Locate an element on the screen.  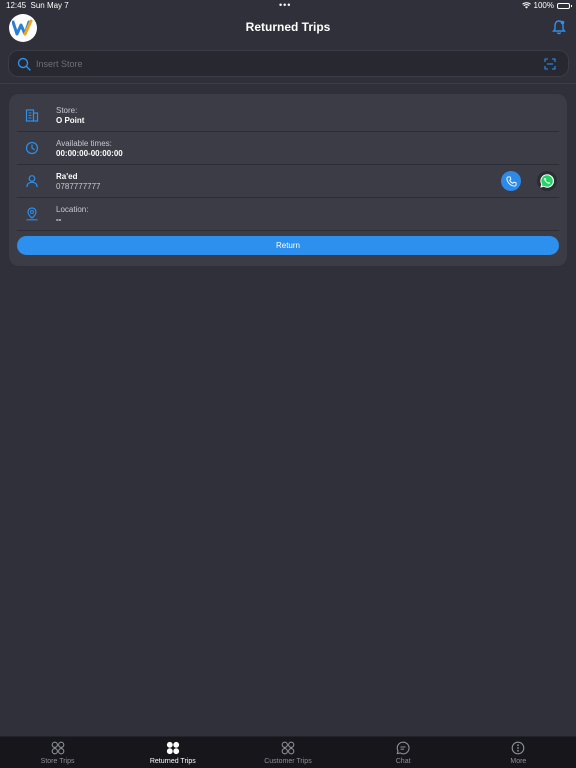
tab-more: More is located at coordinates (518, 752).